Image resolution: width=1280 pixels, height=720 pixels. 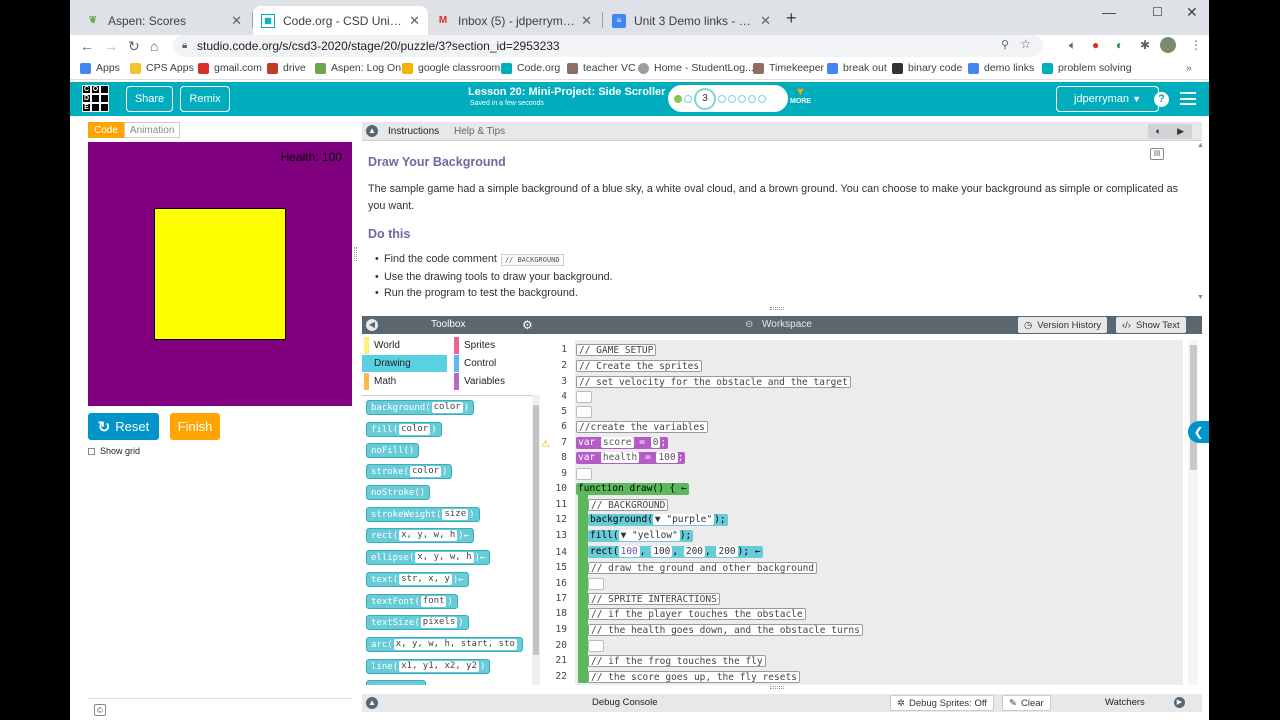 What do you see at coordinates (154, 46) in the screenshot?
I see `home-icon: ⌂` at bounding box center [154, 46].